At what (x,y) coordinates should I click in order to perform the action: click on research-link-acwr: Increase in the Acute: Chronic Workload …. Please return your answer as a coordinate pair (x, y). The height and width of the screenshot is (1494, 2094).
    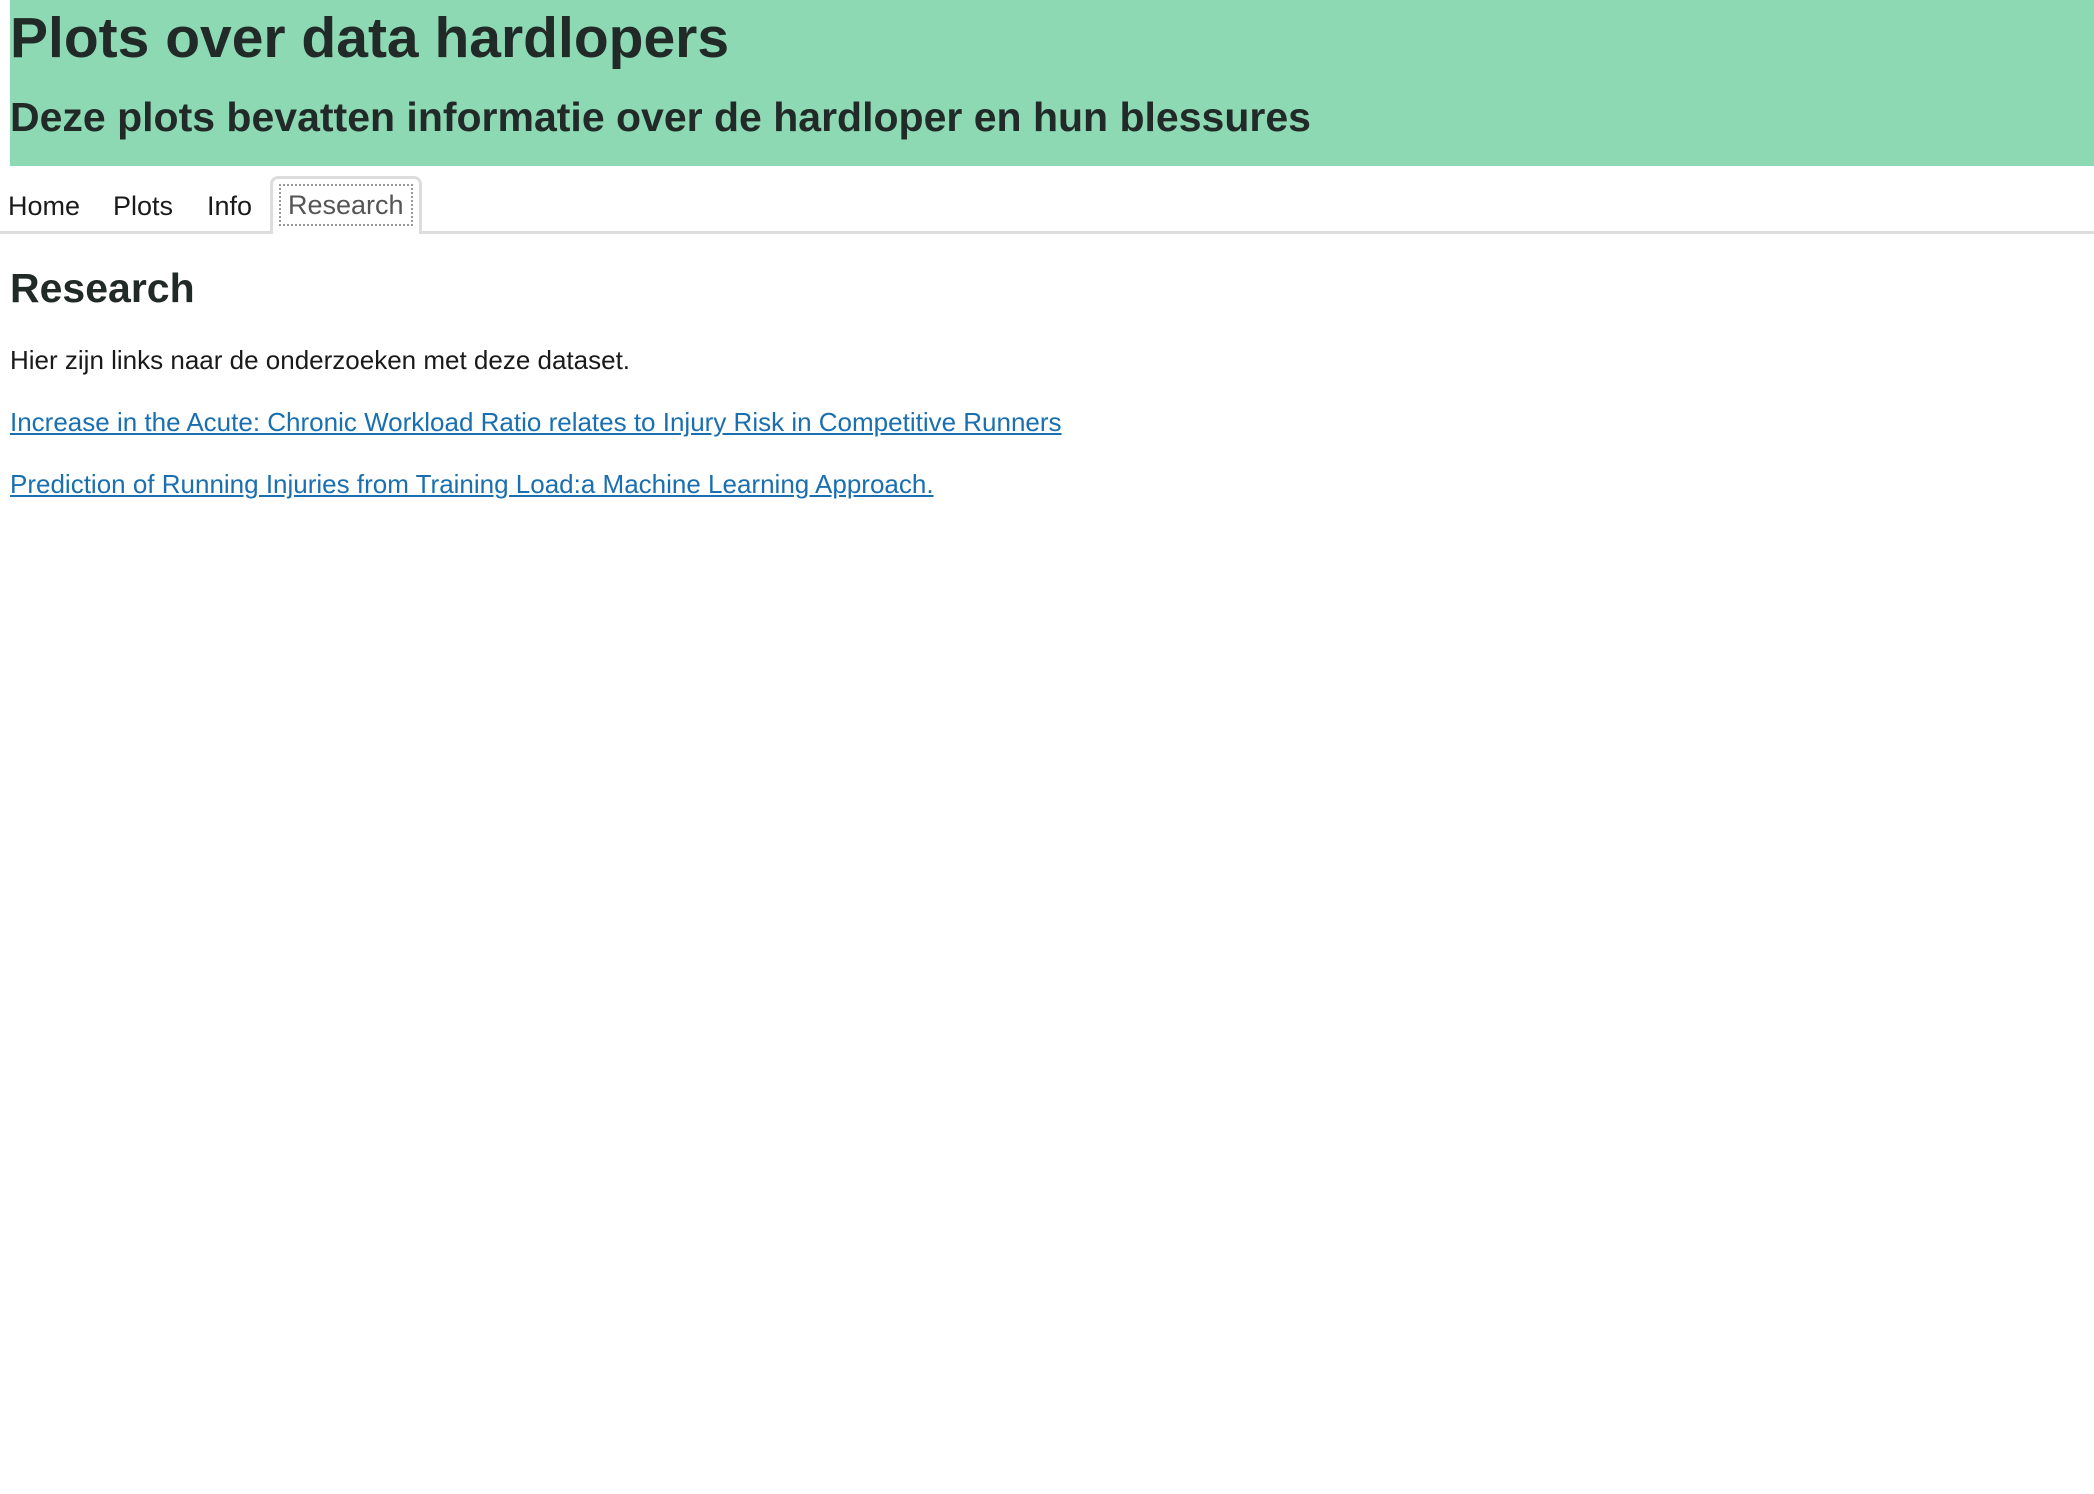
    Looking at the image, I should click on (536, 422).